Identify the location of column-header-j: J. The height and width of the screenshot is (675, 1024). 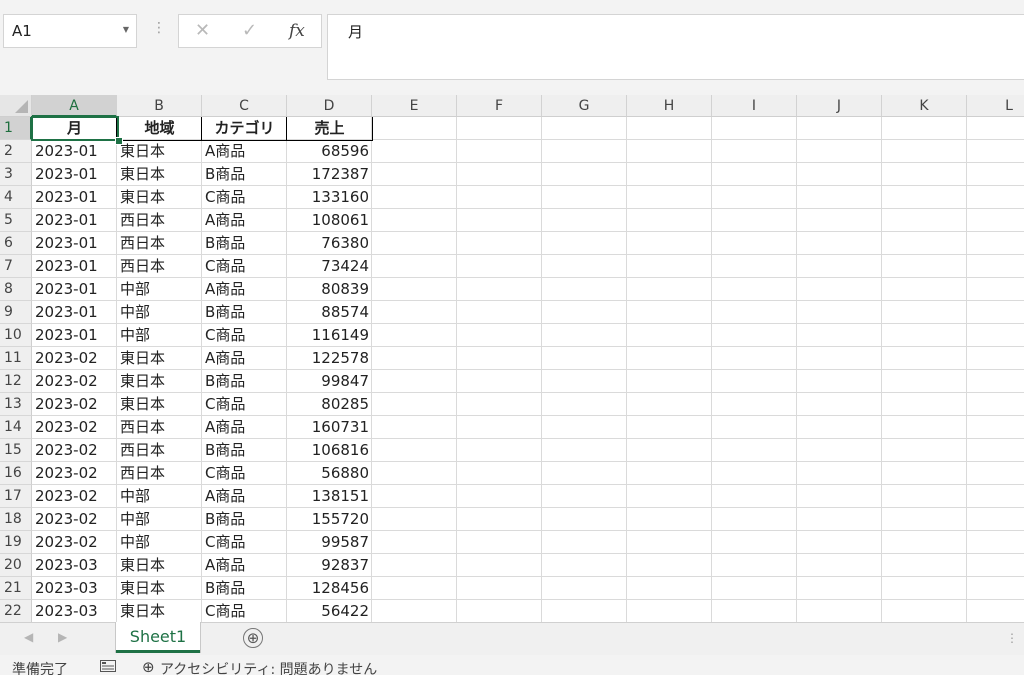
(839, 106).